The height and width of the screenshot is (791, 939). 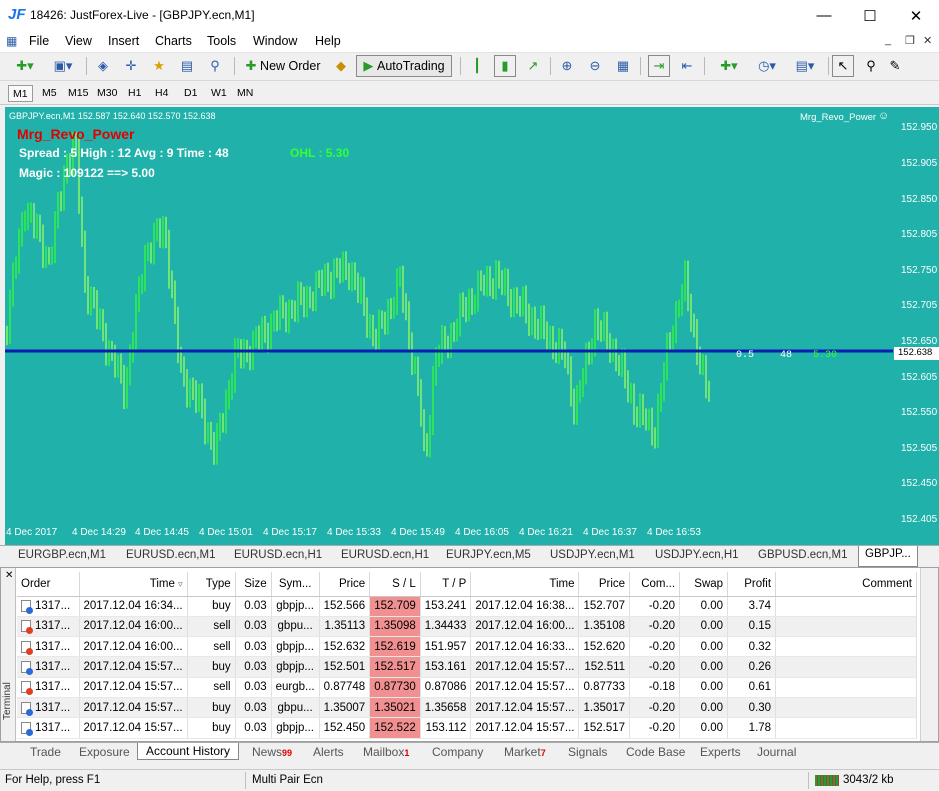 I want to click on data-window-icon: ✛, so click(x=131, y=66).